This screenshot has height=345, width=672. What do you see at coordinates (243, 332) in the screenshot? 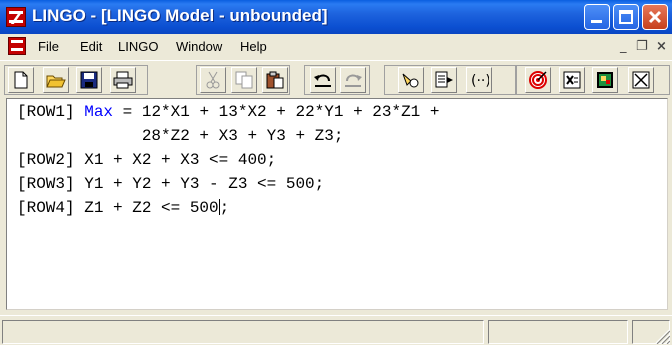
I see `status-pane-main` at bounding box center [243, 332].